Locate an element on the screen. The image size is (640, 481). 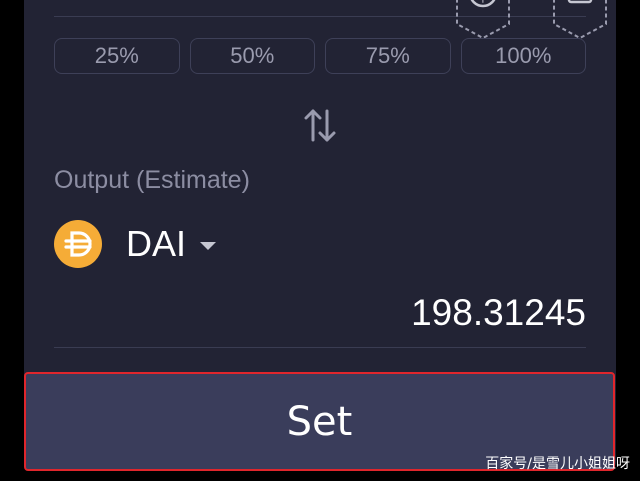
trash-icon is located at coordinates (580, 20).